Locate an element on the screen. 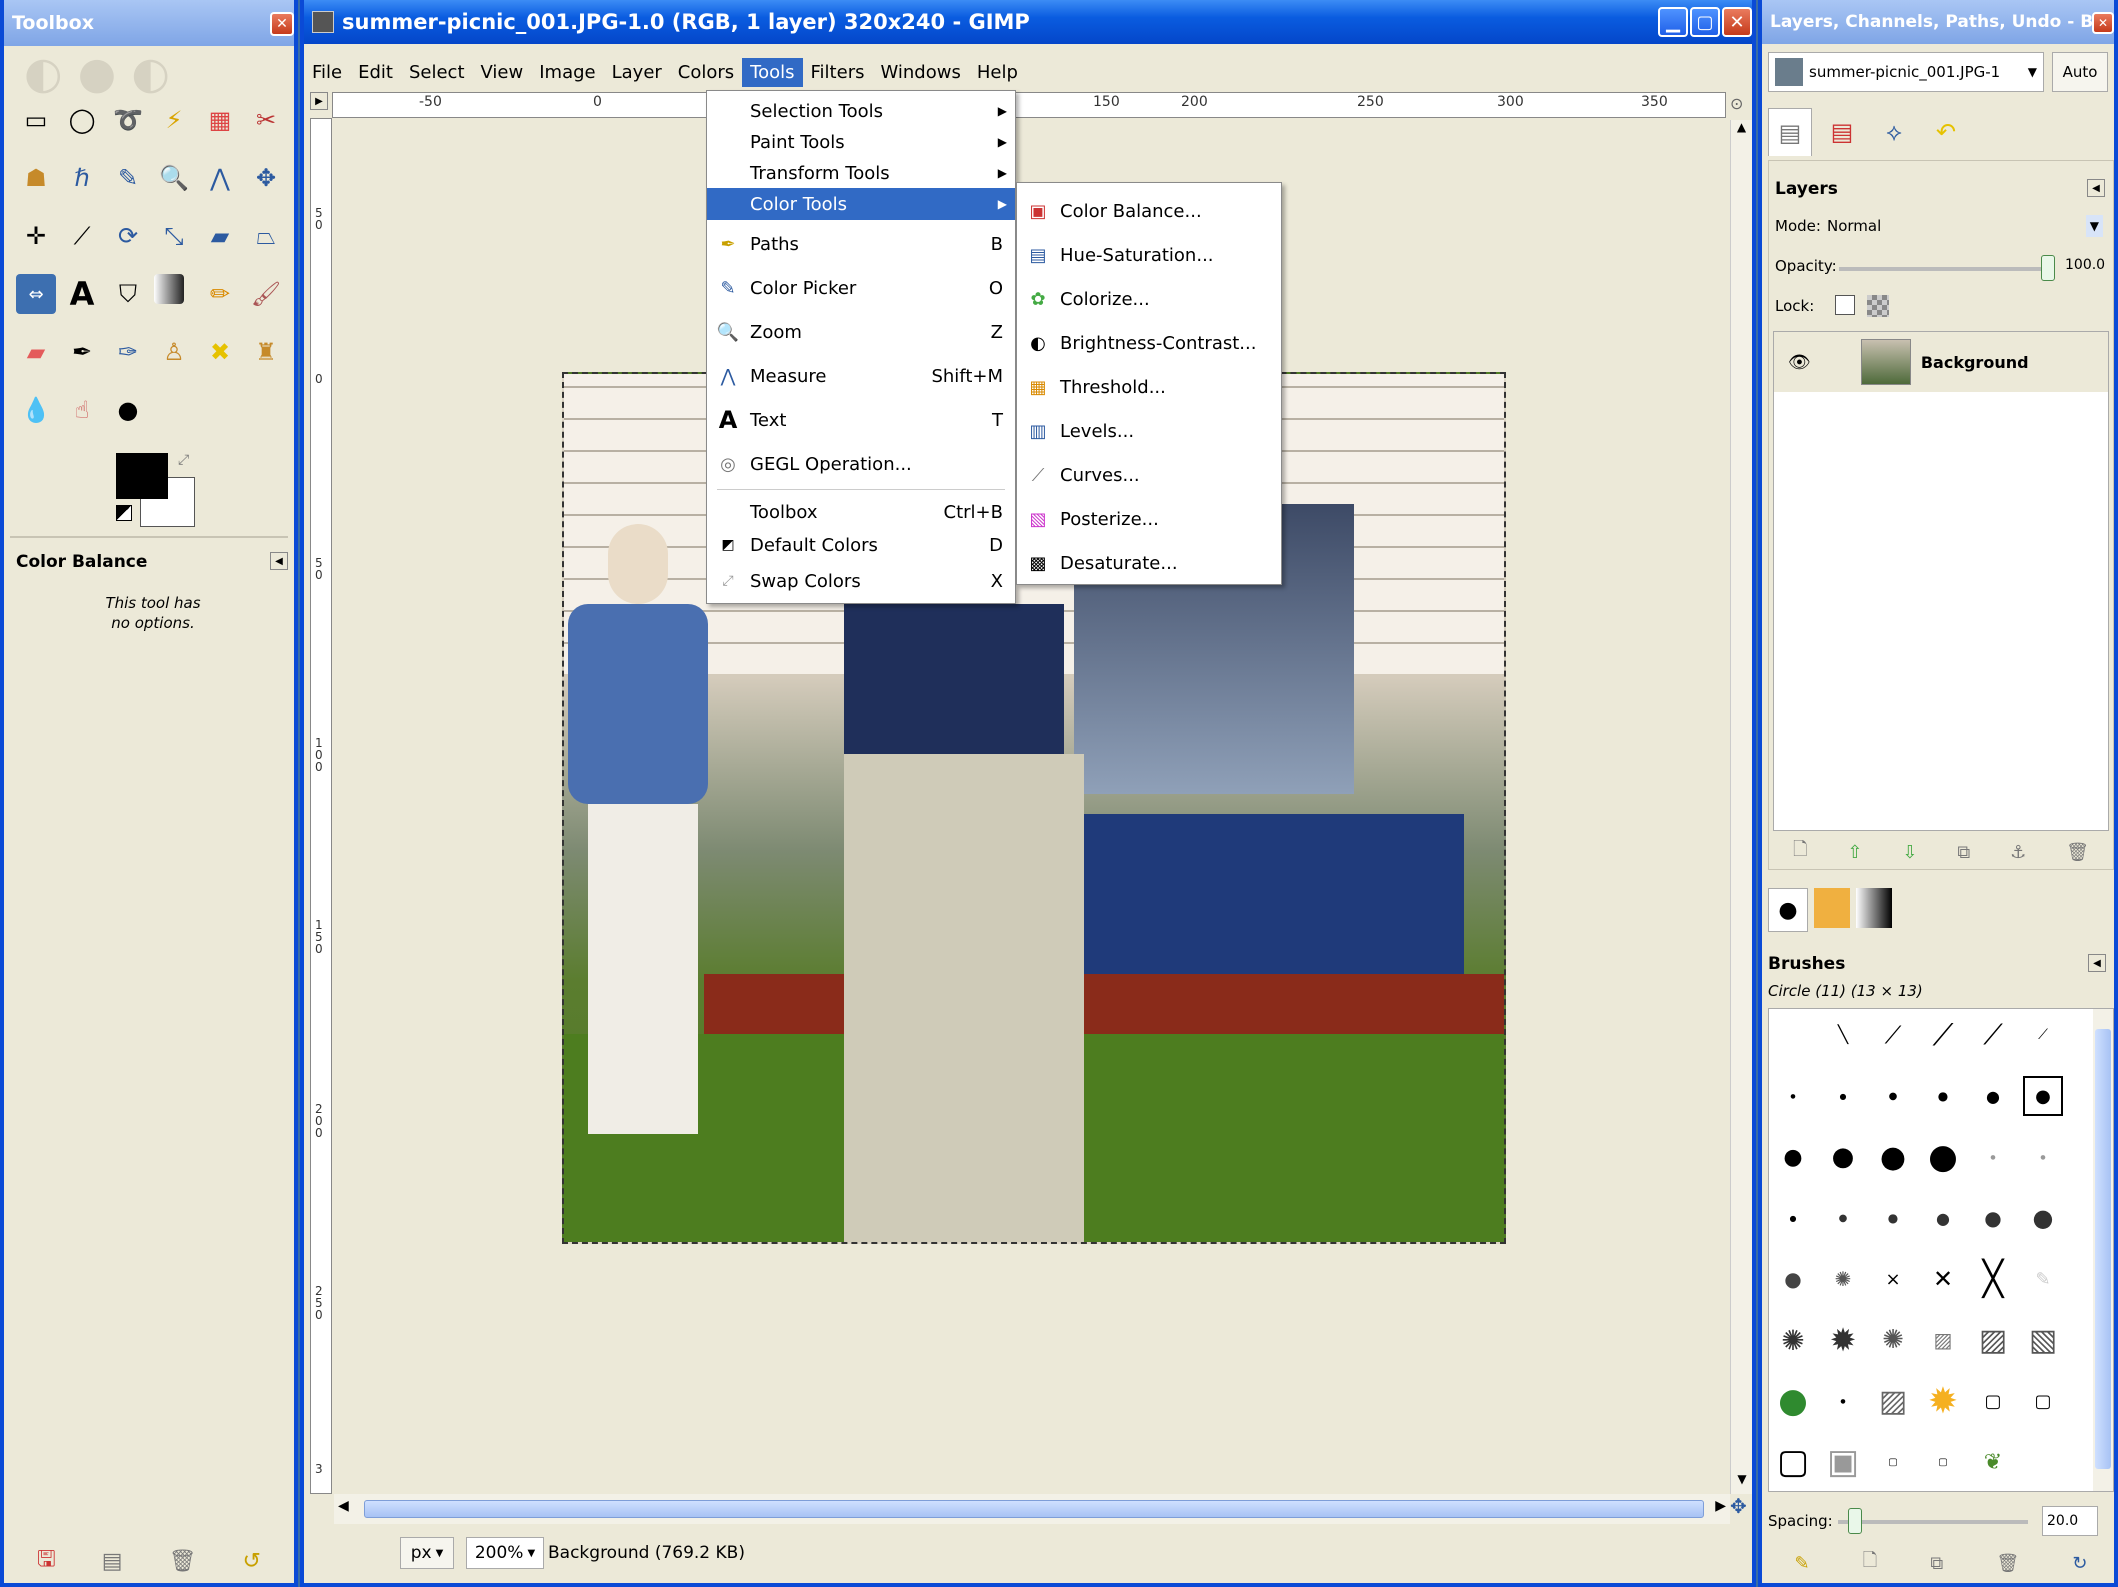  minimize-button: ▁ is located at coordinates (1673, 22).